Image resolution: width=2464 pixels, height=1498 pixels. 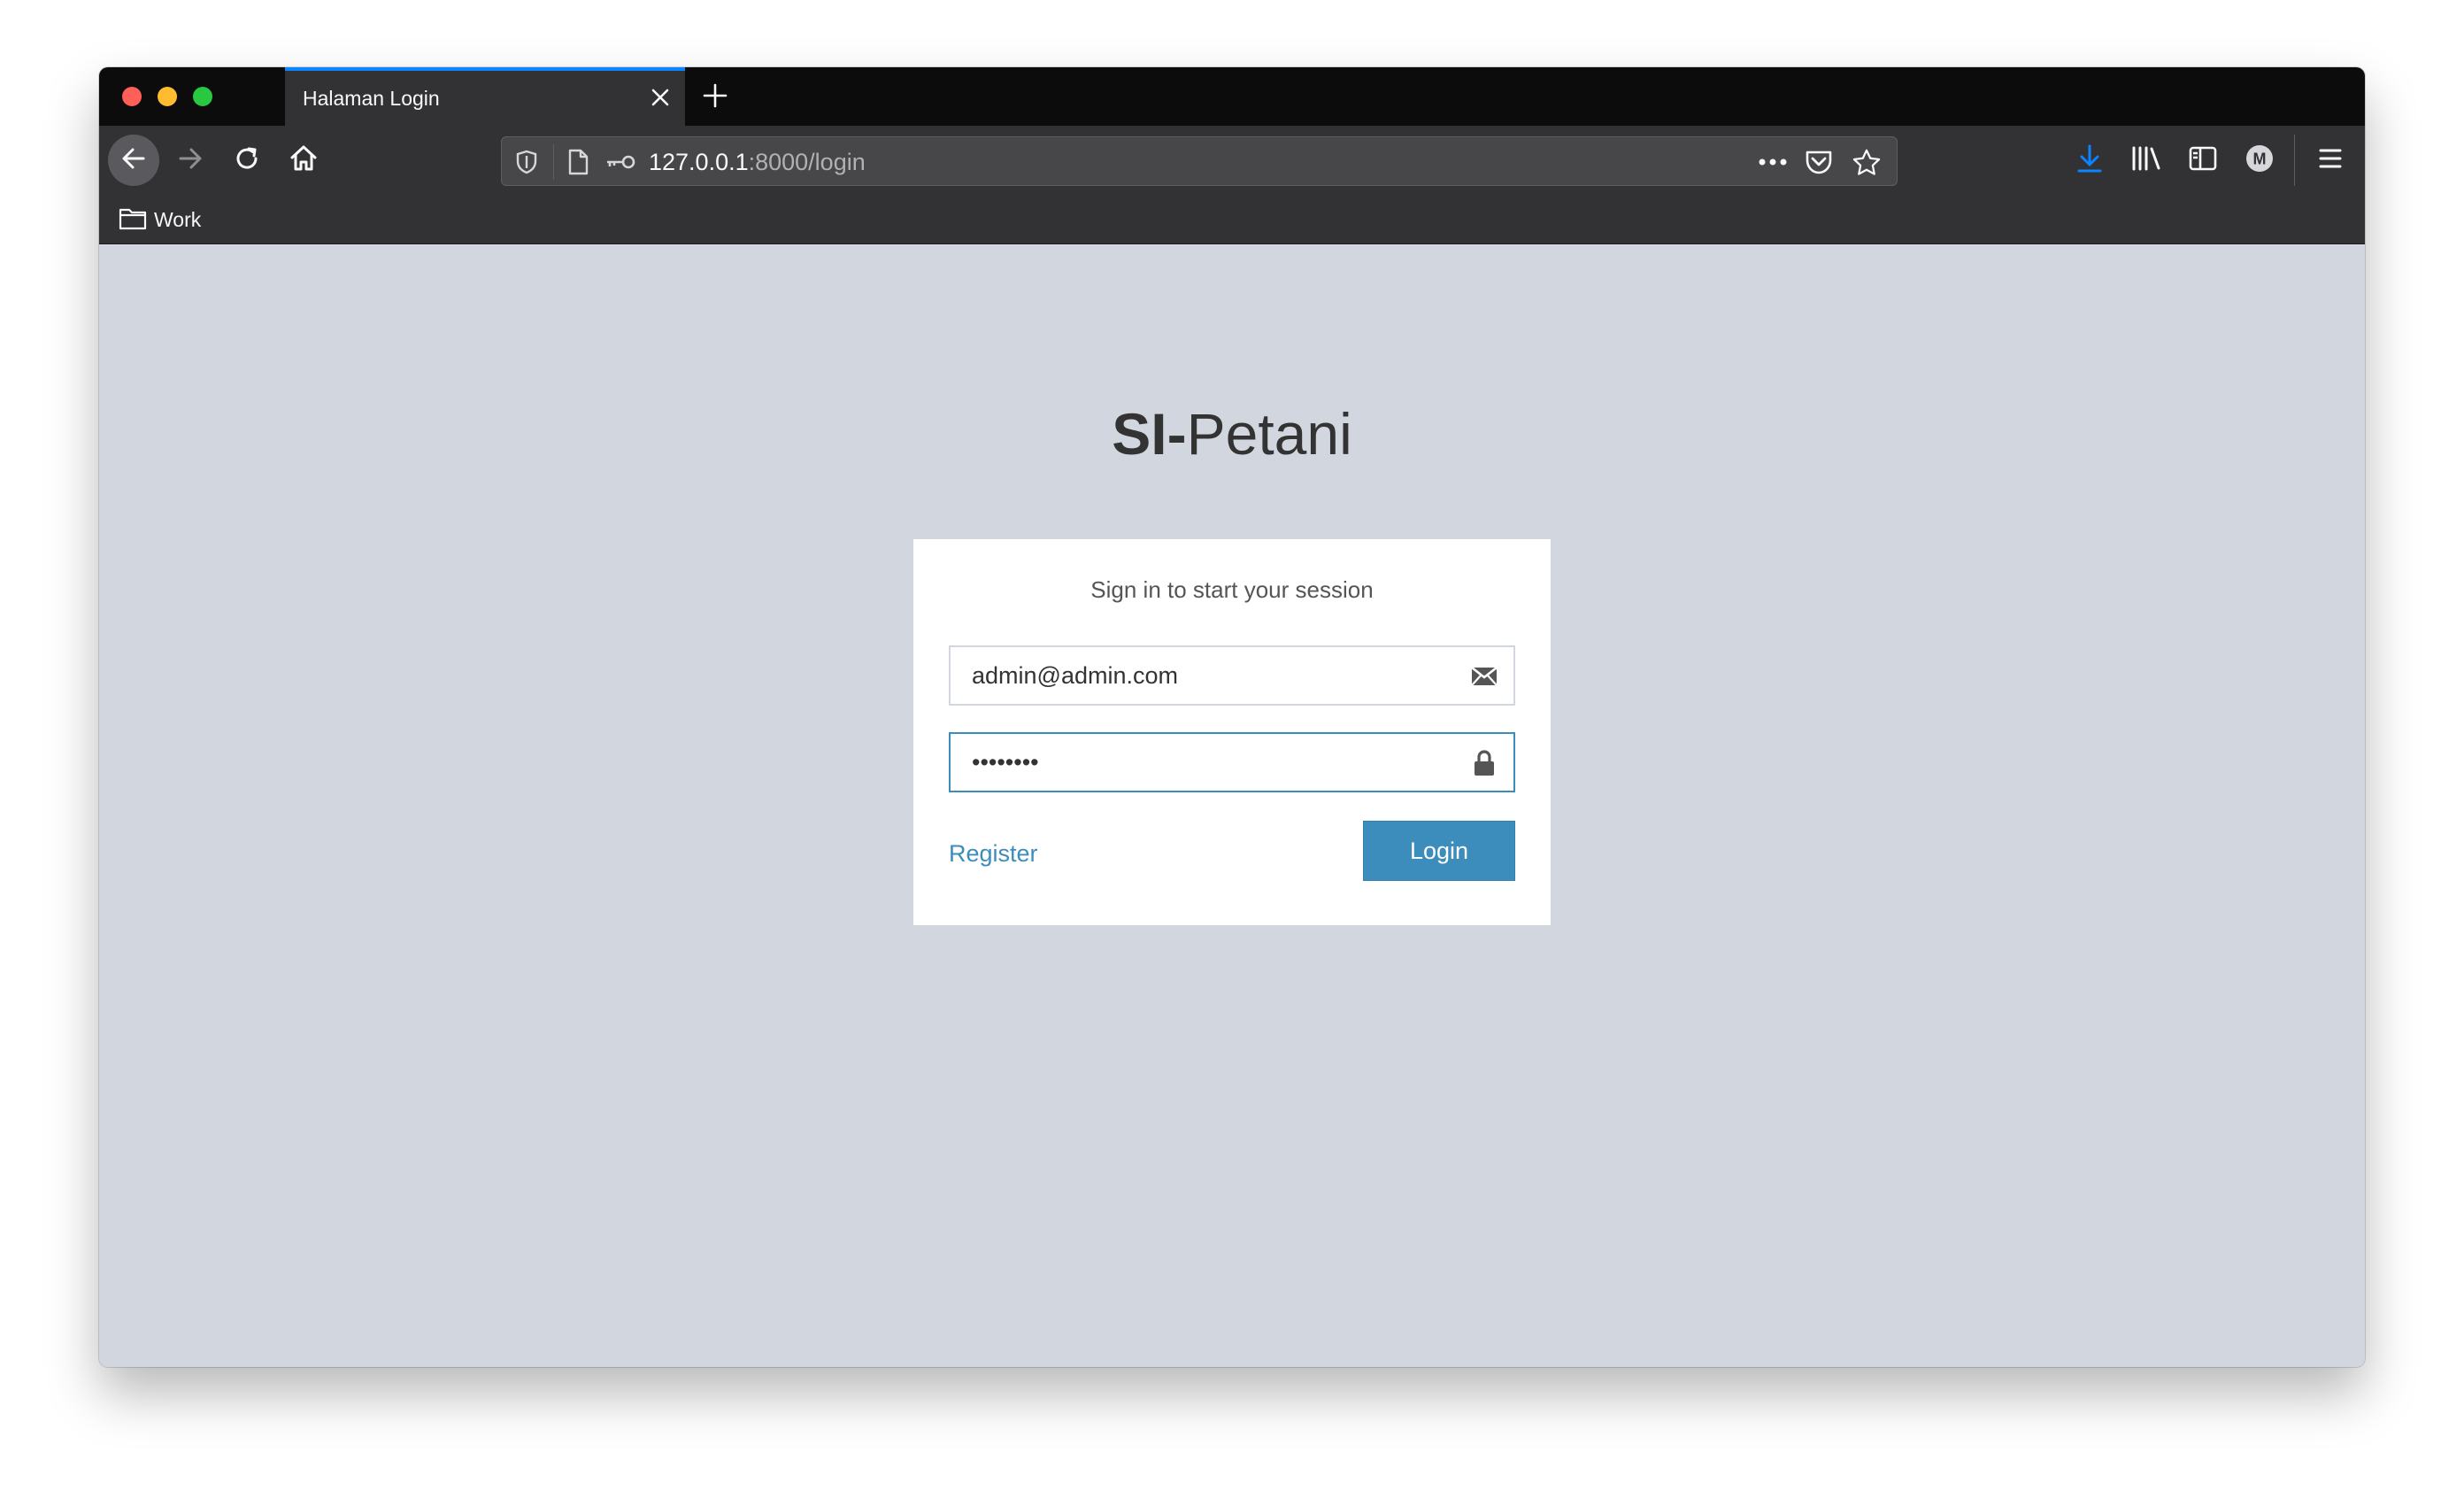 I want to click on more-dots-icon, so click(x=1772, y=162).